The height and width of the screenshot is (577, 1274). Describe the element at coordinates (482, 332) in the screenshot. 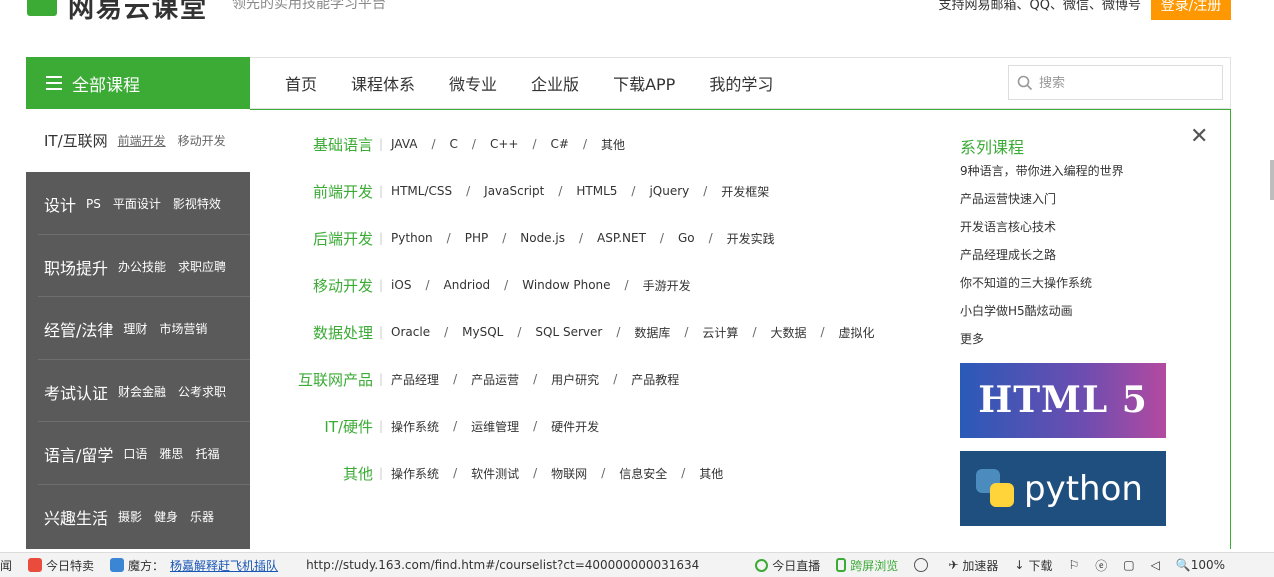

I see `topic-link: MySQL` at that location.